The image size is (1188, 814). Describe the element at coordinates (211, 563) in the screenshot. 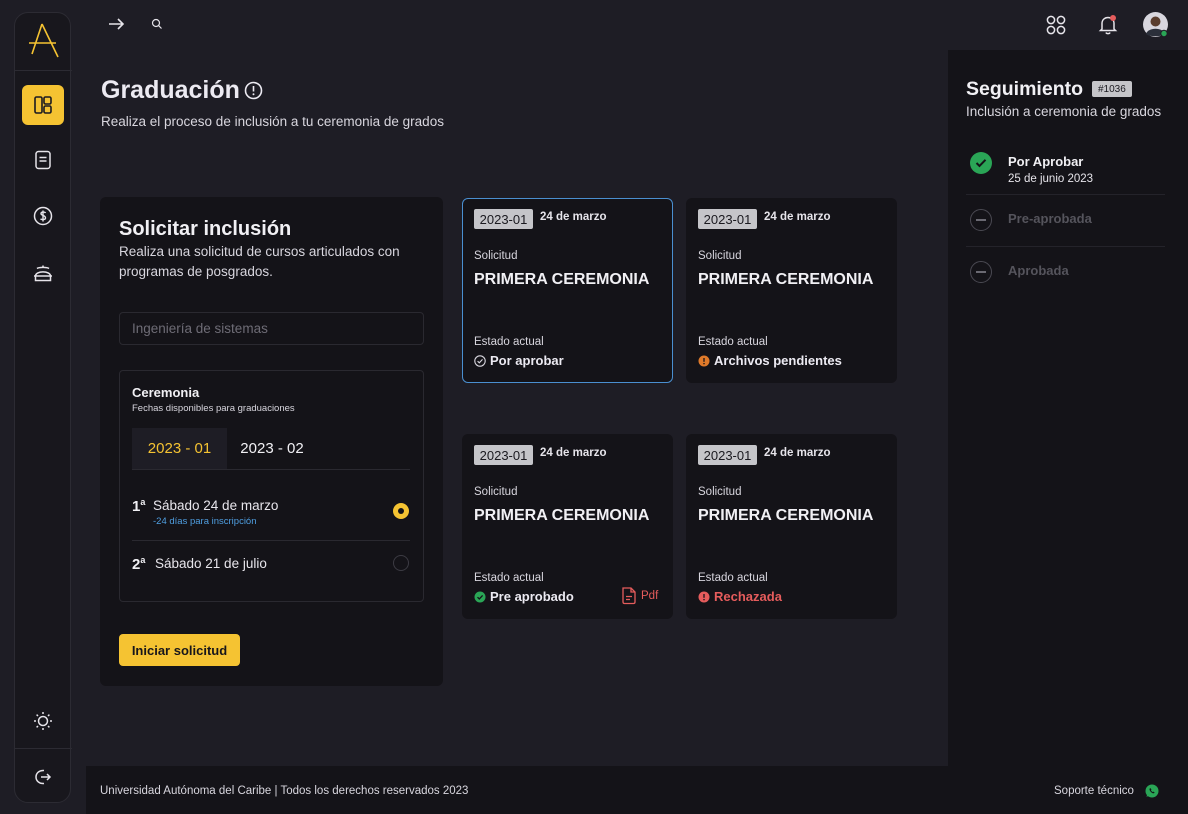

I see `option-label: Sábado 21 de julio` at that location.